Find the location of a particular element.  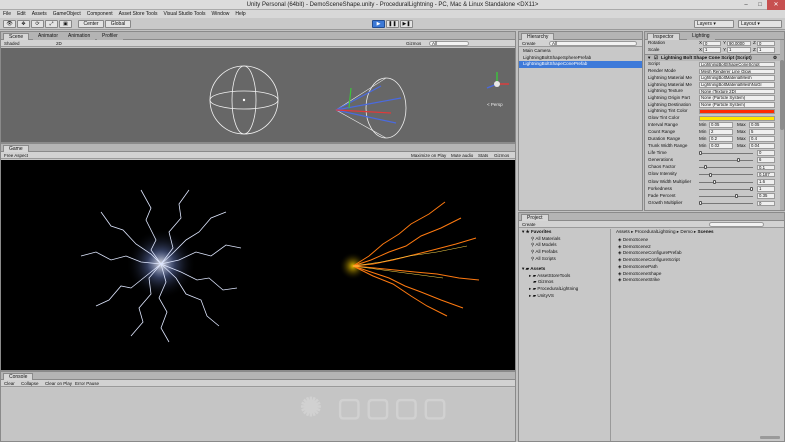

hierarchy-create-dropdown: Create is located at coordinates (529, 43).